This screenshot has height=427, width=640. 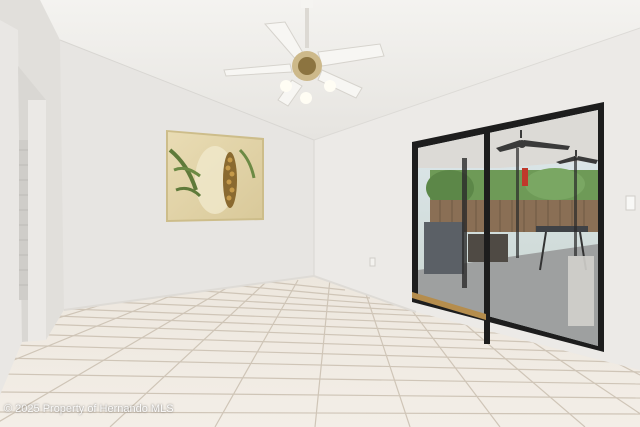 What do you see at coordinates (89, 409) in the screenshot?
I see `mls-watermark: © 2025 Property of Hernando MLS` at bounding box center [89, 409].